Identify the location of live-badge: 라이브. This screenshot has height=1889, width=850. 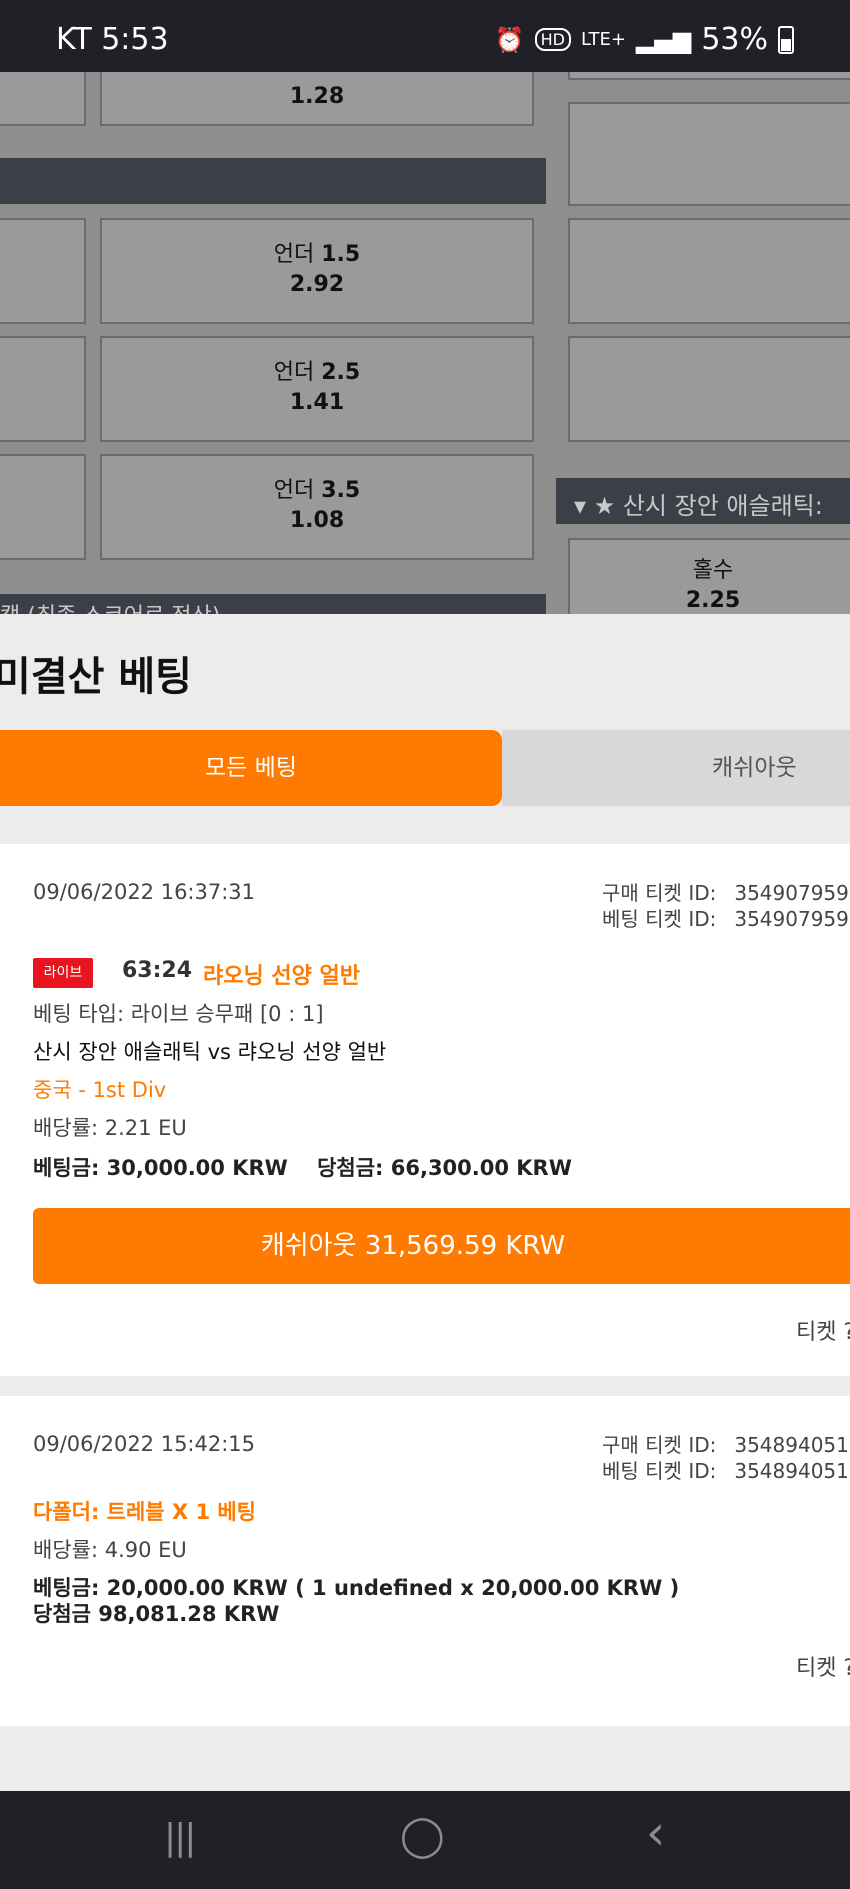
(63, 973).